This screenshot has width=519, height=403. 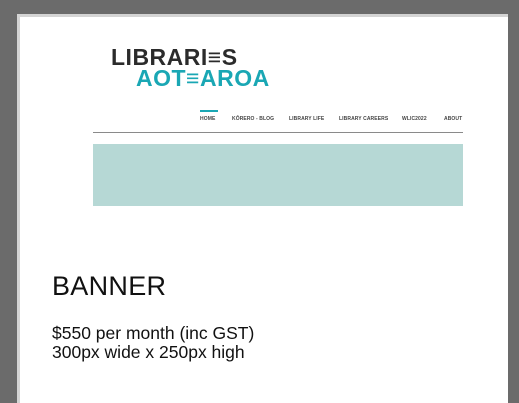 I want to click on nav-item-about: ABOUT, so click(x=453, y=119).